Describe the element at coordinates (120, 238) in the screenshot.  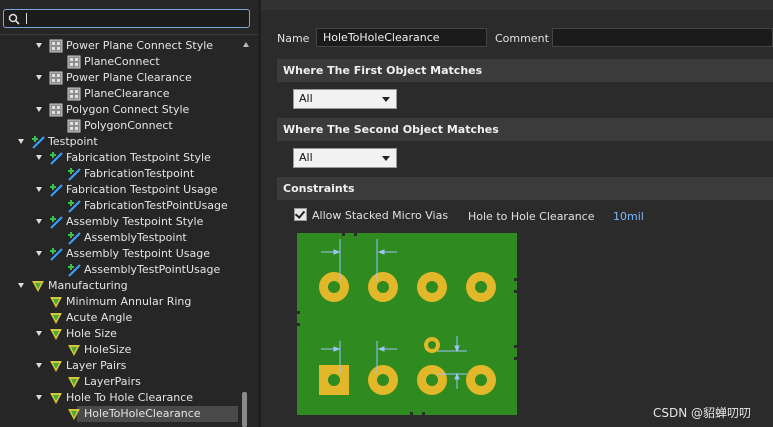
I see `tree-item: AssemblyTestpoint` at that location.